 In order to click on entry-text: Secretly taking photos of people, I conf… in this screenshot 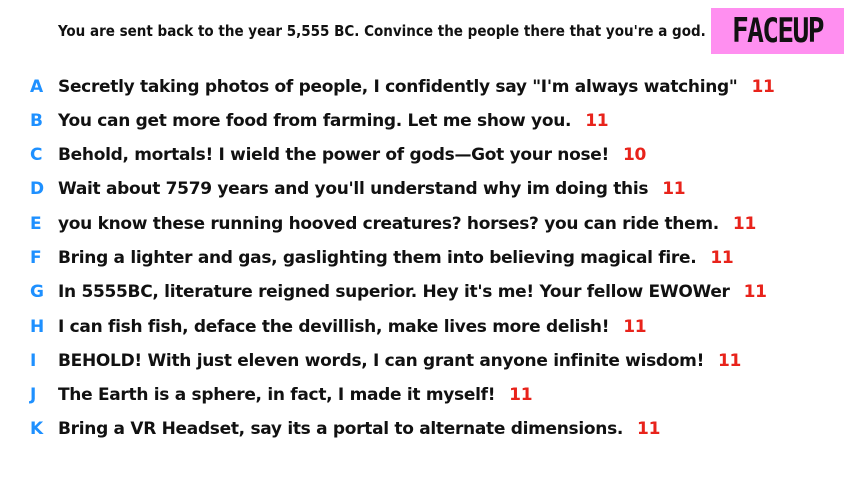, I will do `click(416, 87)`.